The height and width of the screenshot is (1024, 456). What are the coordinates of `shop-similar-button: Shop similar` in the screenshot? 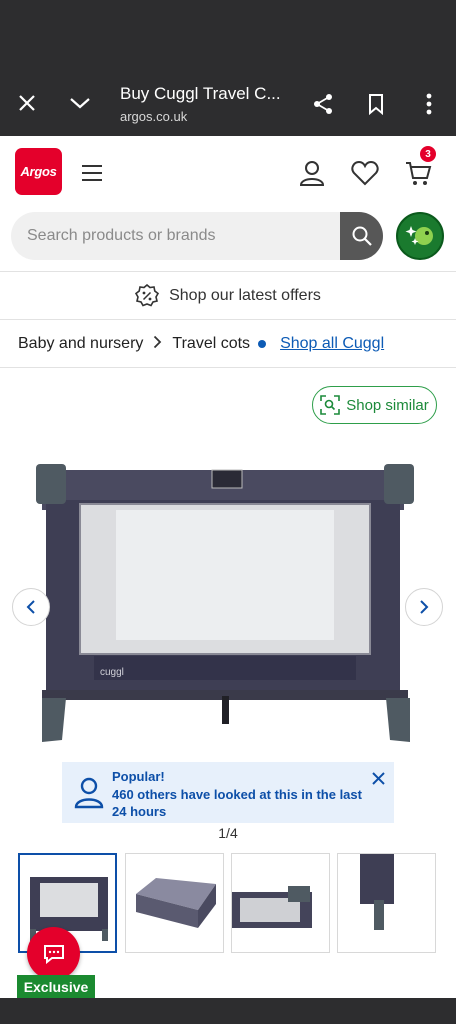 It's located at (374, 405).